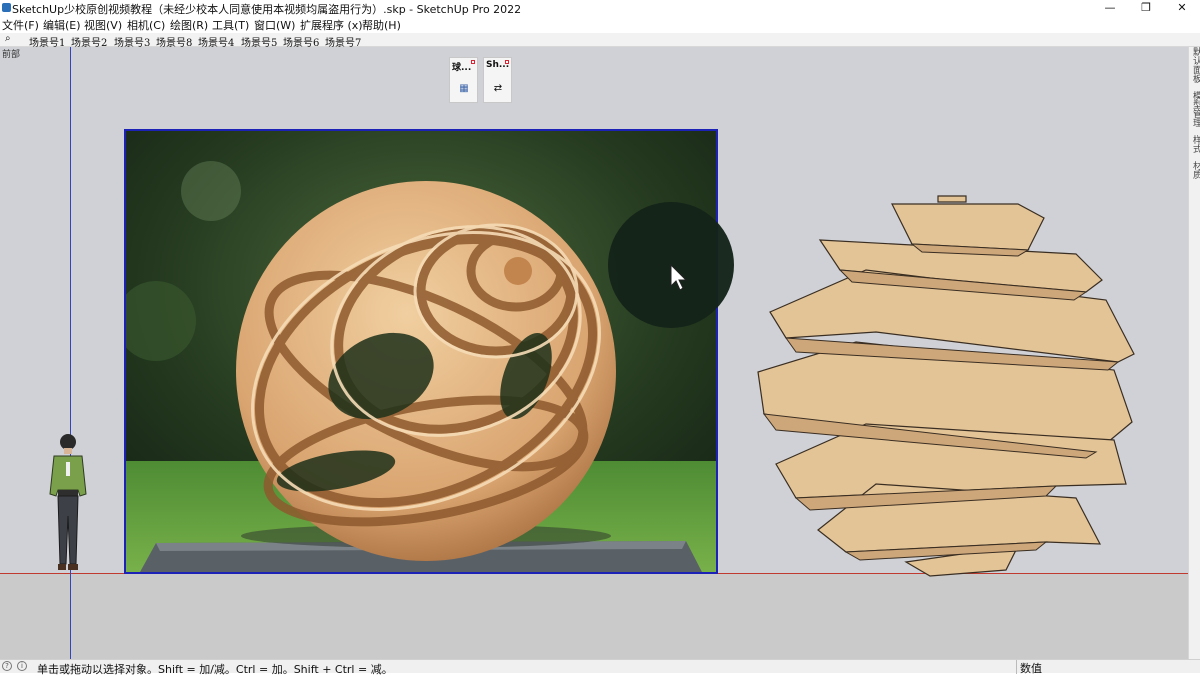 This screenshot has height=677, width=1200. Describe the element at coordinates (103, 25) in the screenshot. I see `menu-view: 视图(V)` at that location.